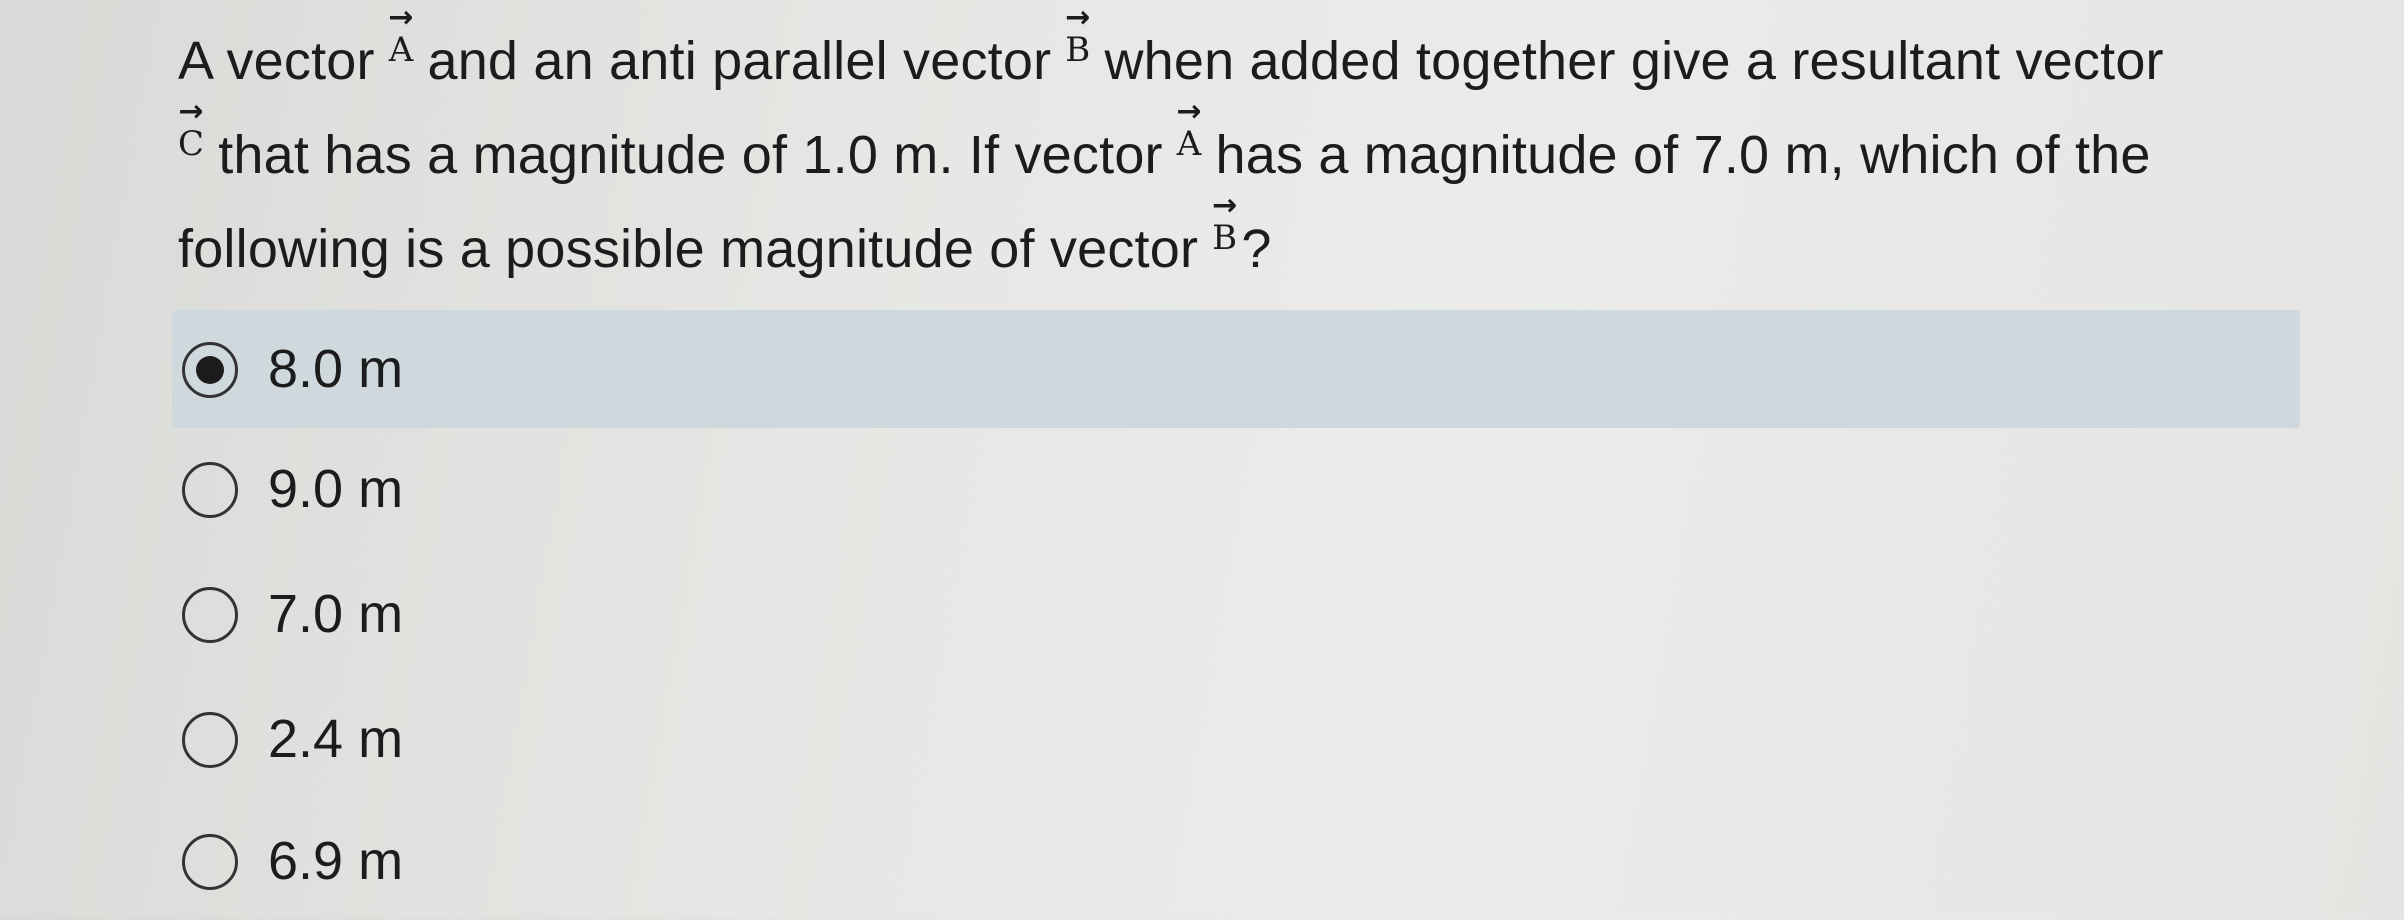 This screenshot has width=2404, height=920. Describe the element at coordinates (1236, 614) in the screenshot. I see `answer-option-3: 7.0 m` at that location.